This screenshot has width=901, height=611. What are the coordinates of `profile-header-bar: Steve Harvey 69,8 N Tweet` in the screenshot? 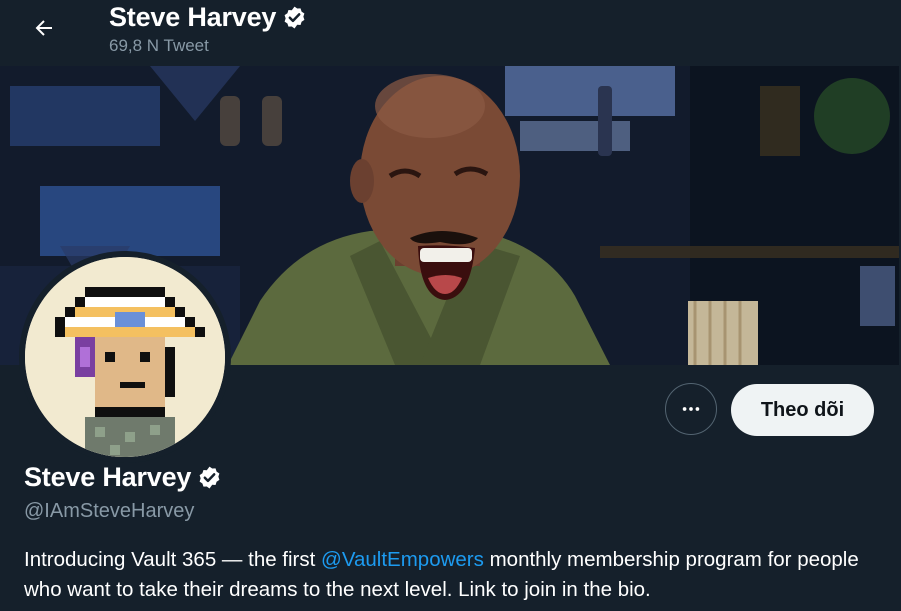 It's located at (450, 33).